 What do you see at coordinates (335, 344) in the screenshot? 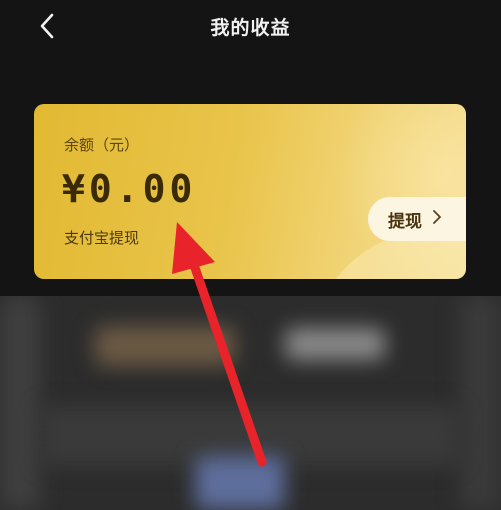
I see `blurred-tab-right` at bounding box center [335, 344].